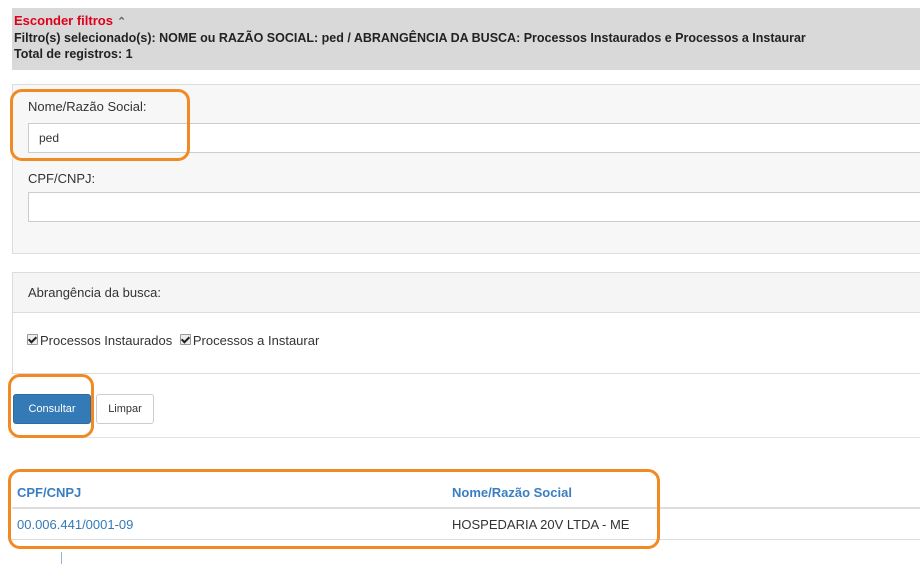 The width and height of the screenshot is (920, 569). Describe the element at coordinates (466, 293) in the screenshot. I see `scope-heading: Abrangência da busca:` at that location.